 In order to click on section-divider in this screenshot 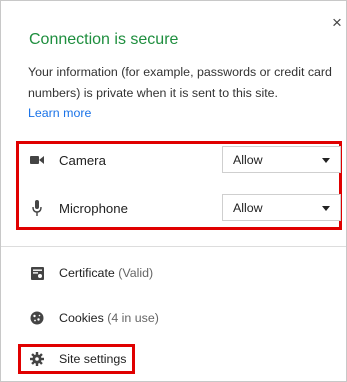, I will do `click(173, 246)`.